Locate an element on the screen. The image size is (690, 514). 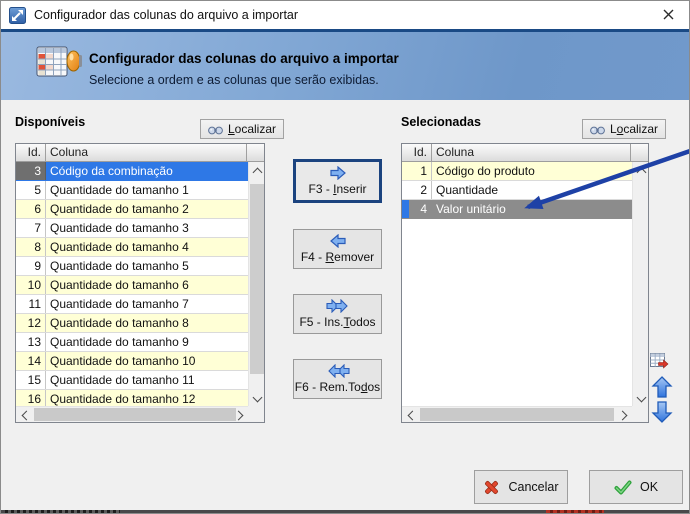
insert-button-label: F3 - Inserir is located at coordinates (337, 189).